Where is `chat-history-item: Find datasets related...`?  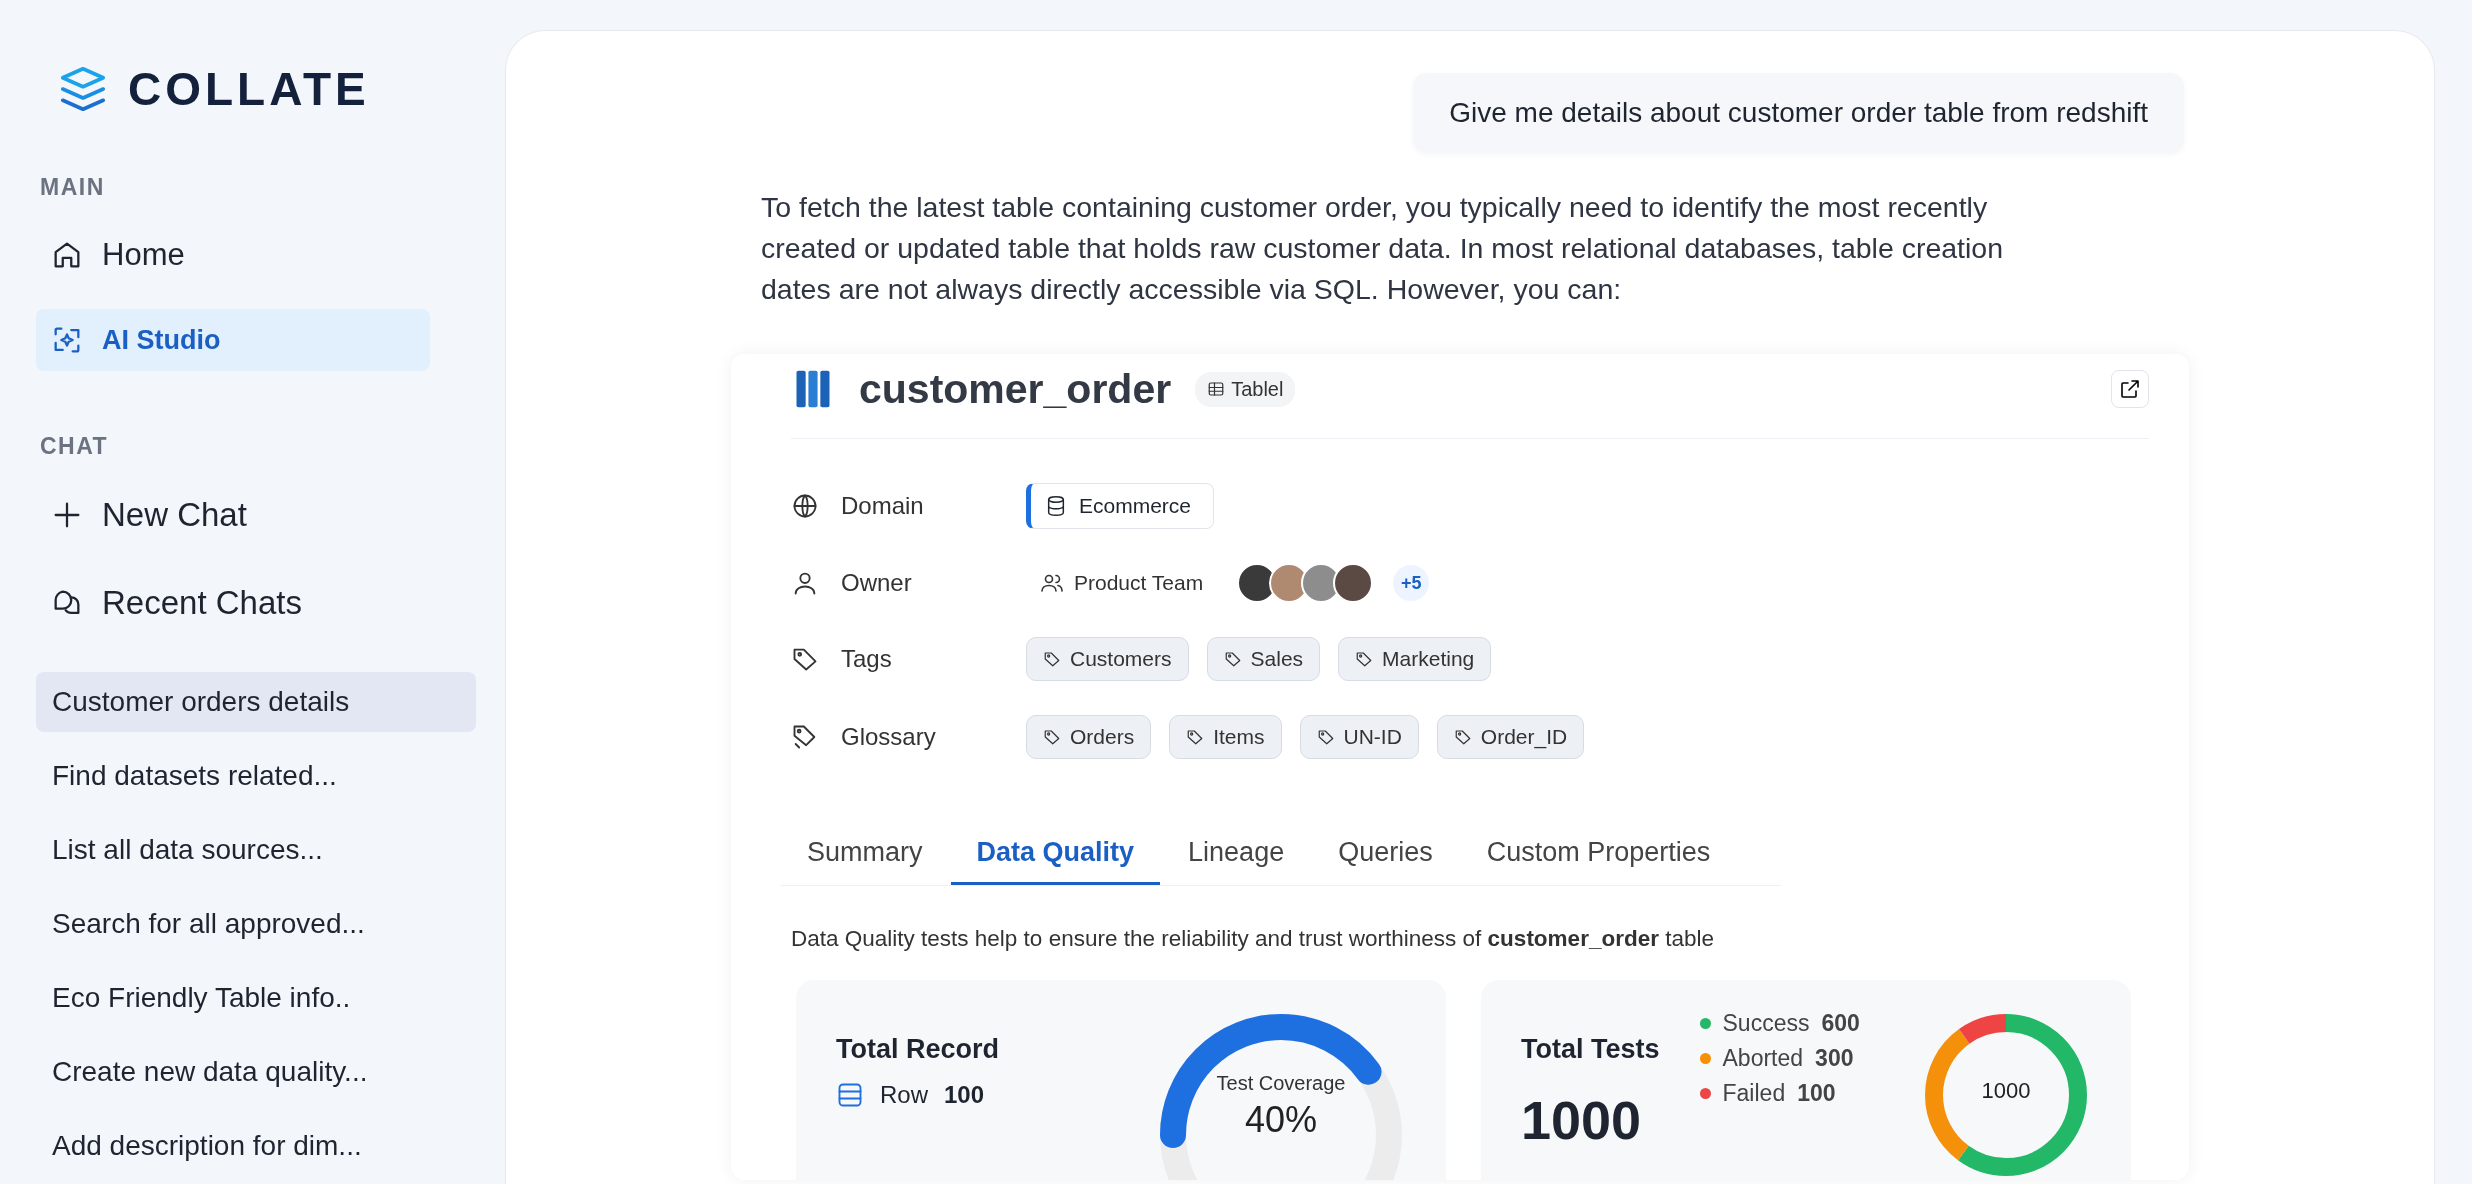
chat-history-item: Find datasets related... is located at coordinates (256, 776).